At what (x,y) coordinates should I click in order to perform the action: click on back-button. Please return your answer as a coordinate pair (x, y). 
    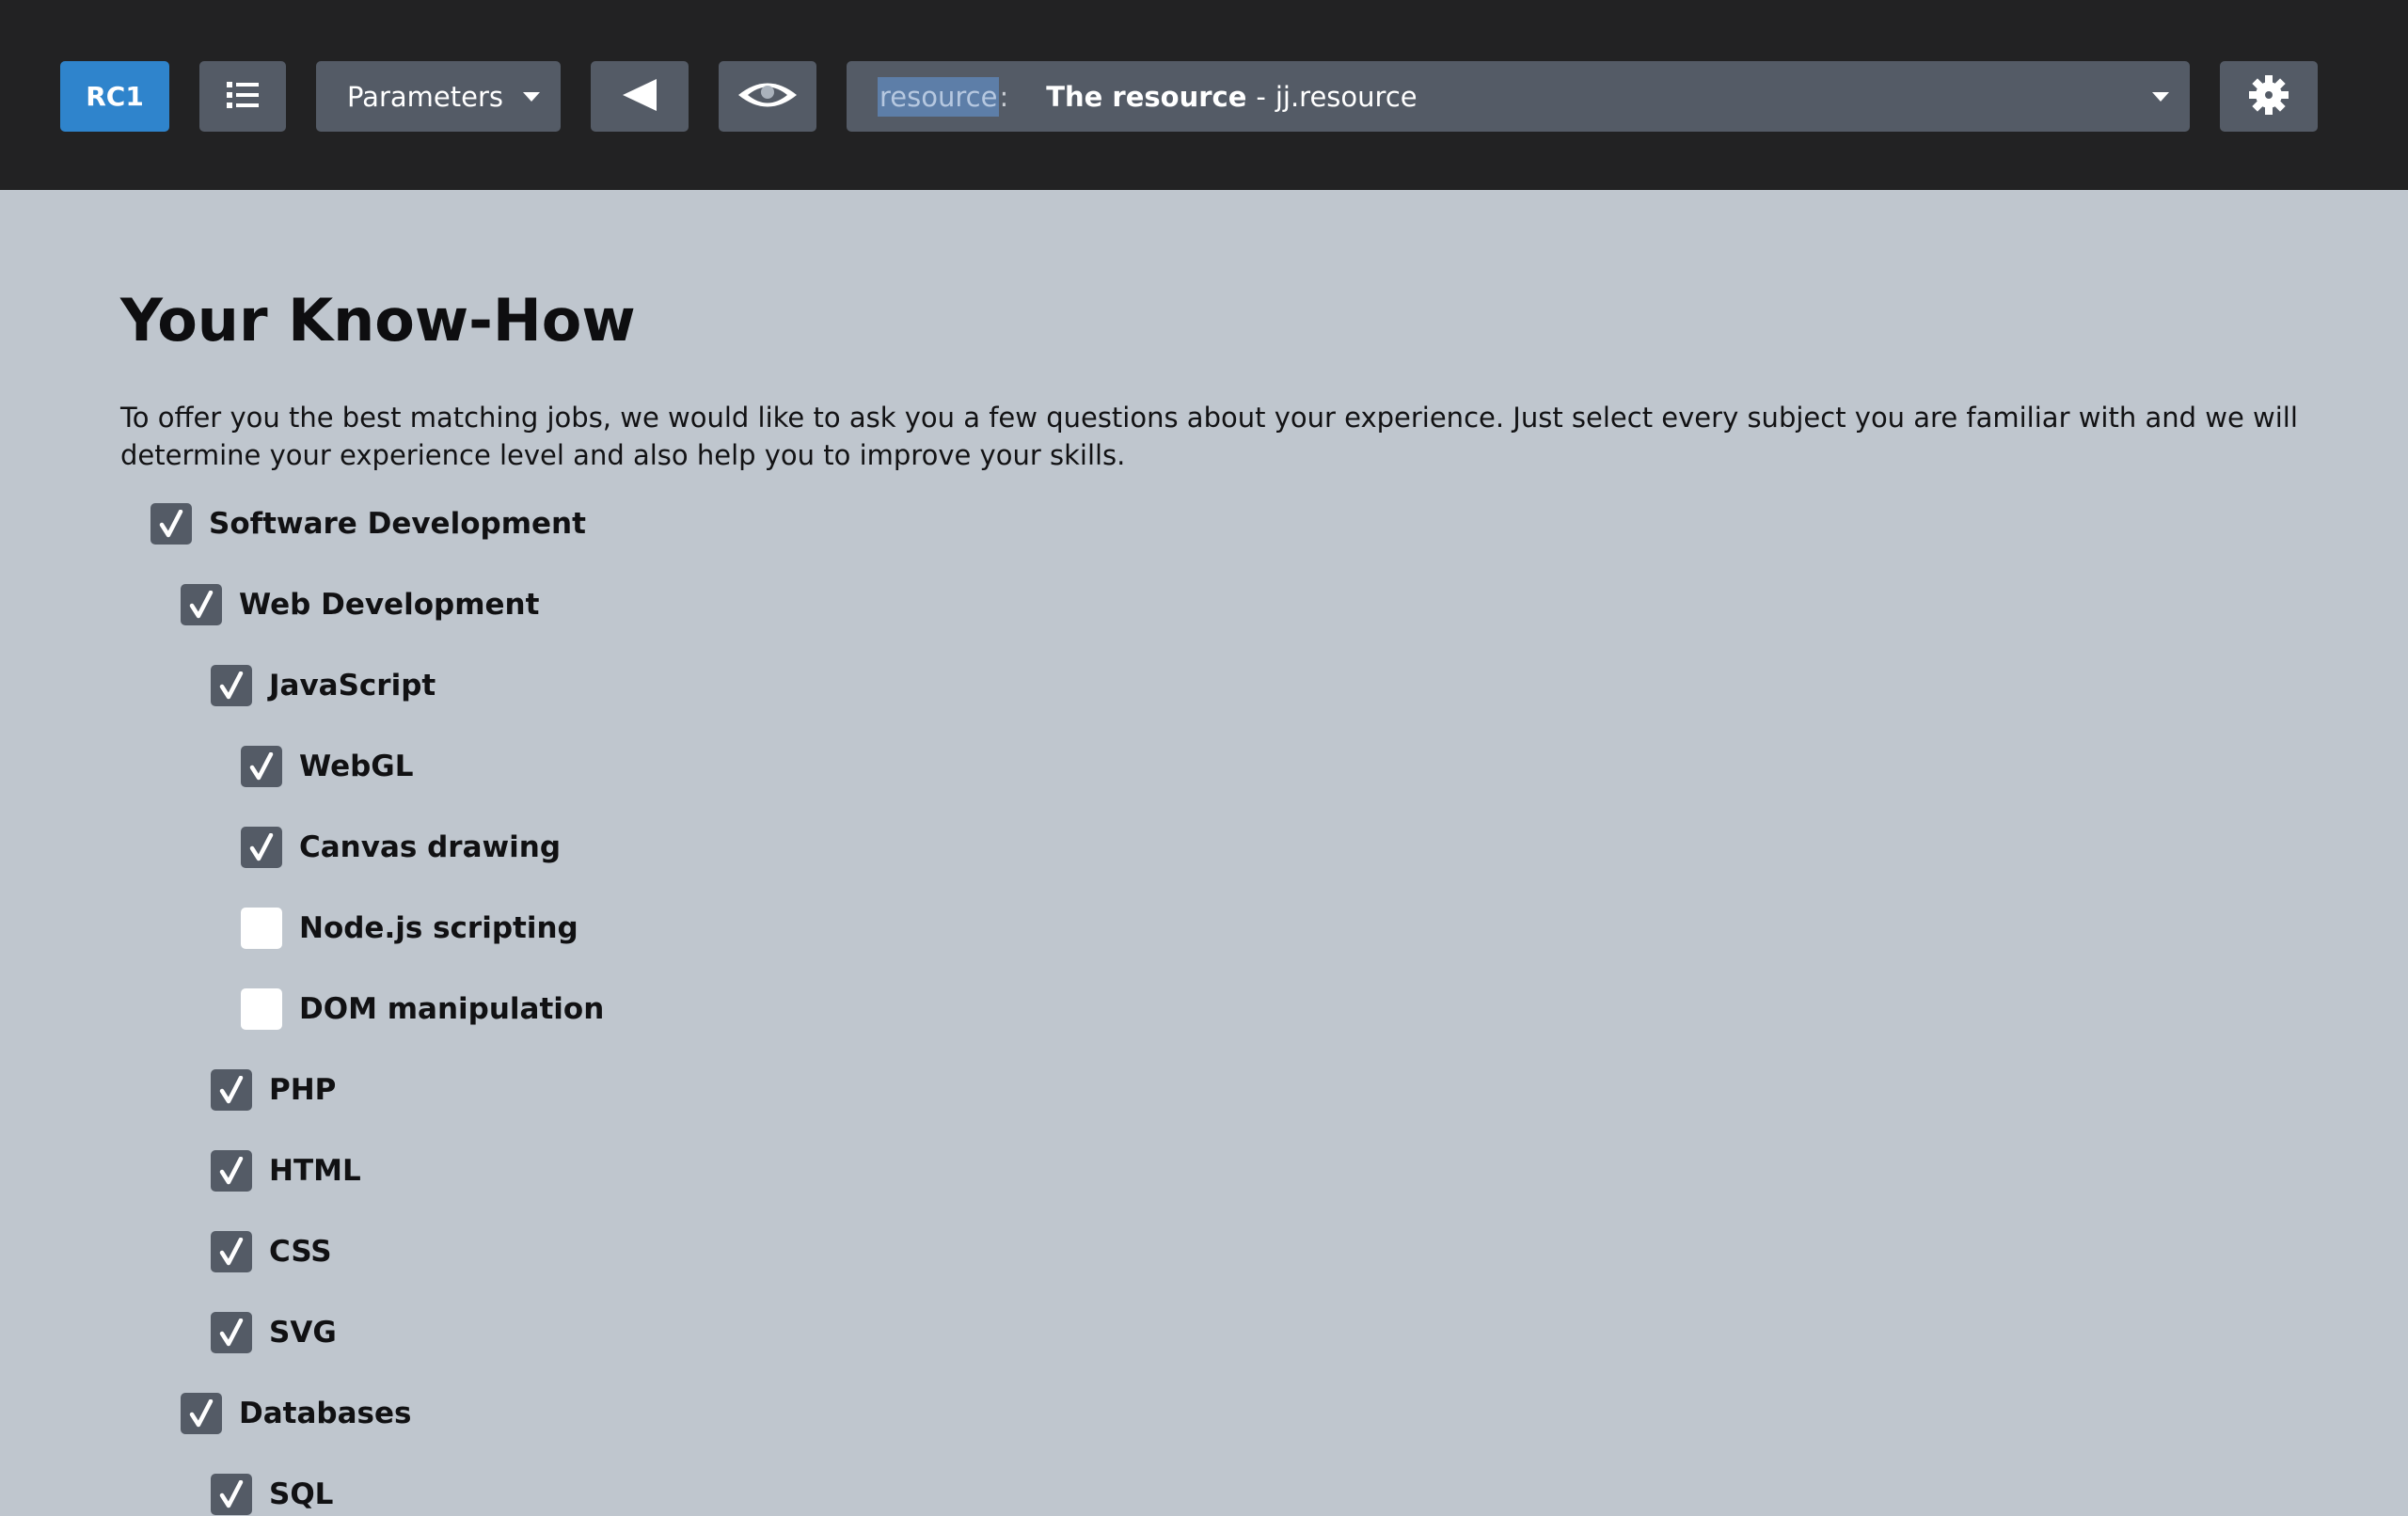
    Looking at the image, I should click on (640, 96).